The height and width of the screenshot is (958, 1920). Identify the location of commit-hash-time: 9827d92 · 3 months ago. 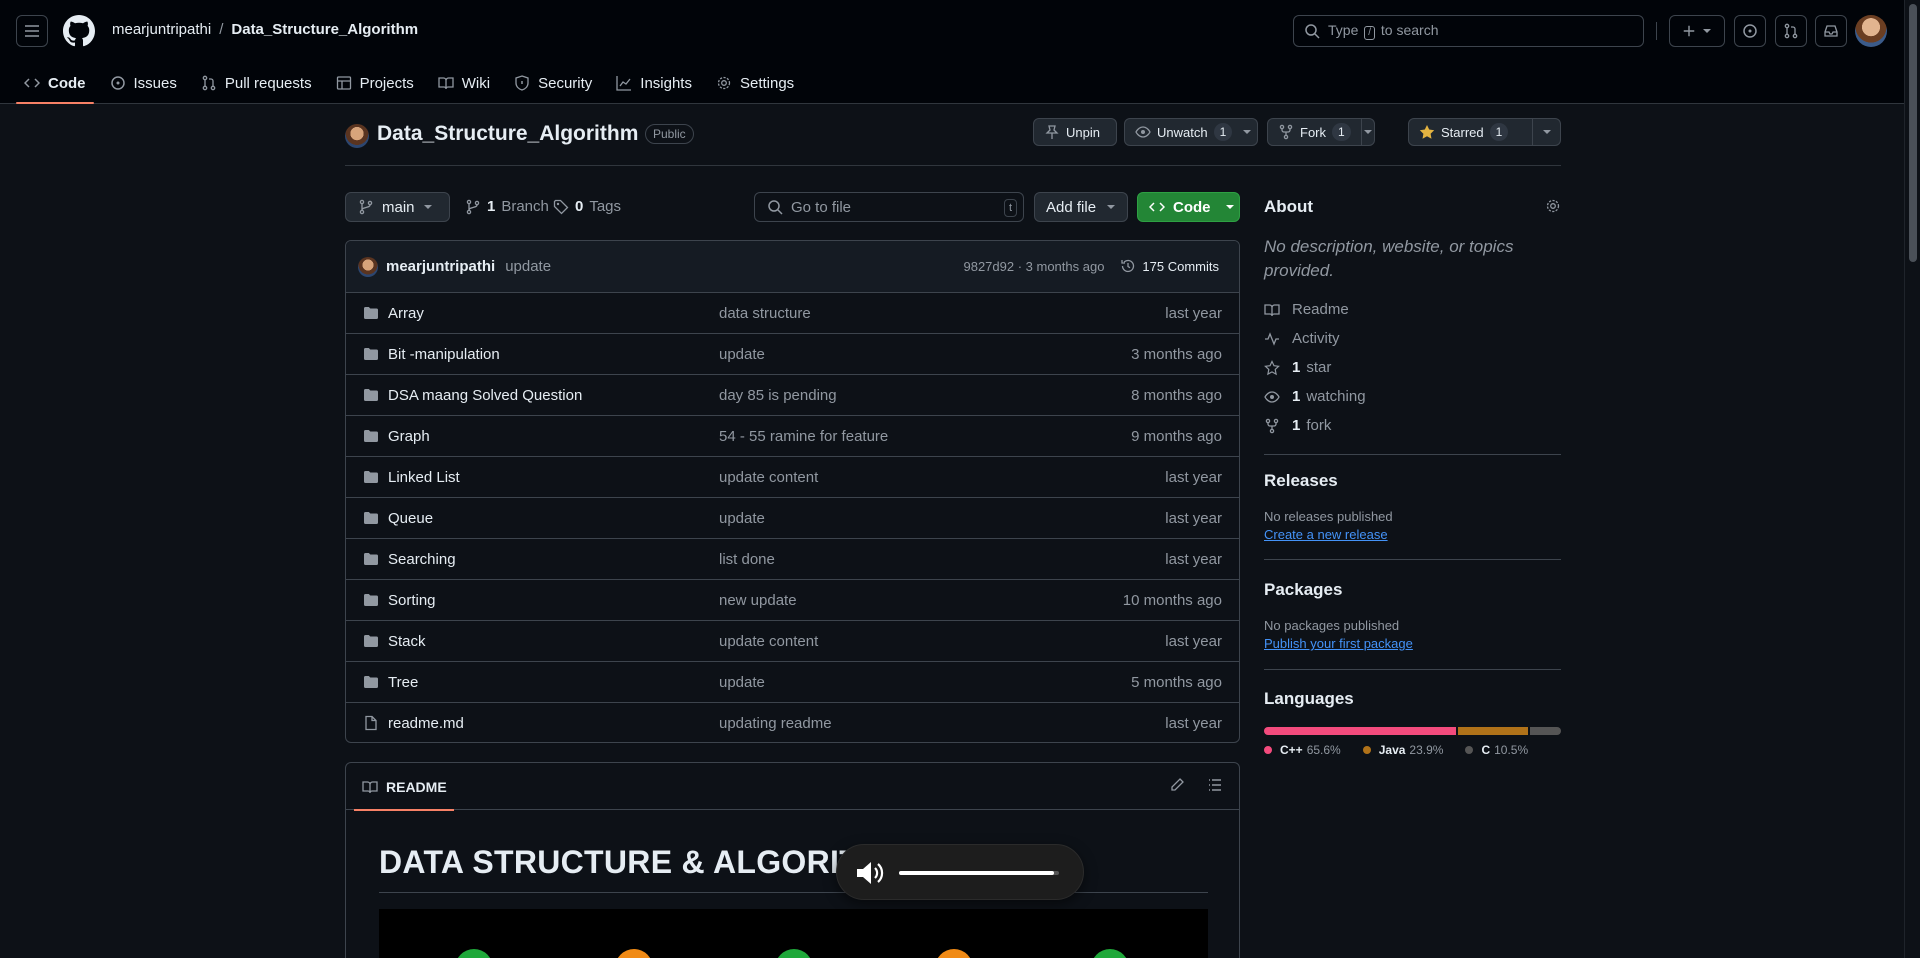
(1033, 266).